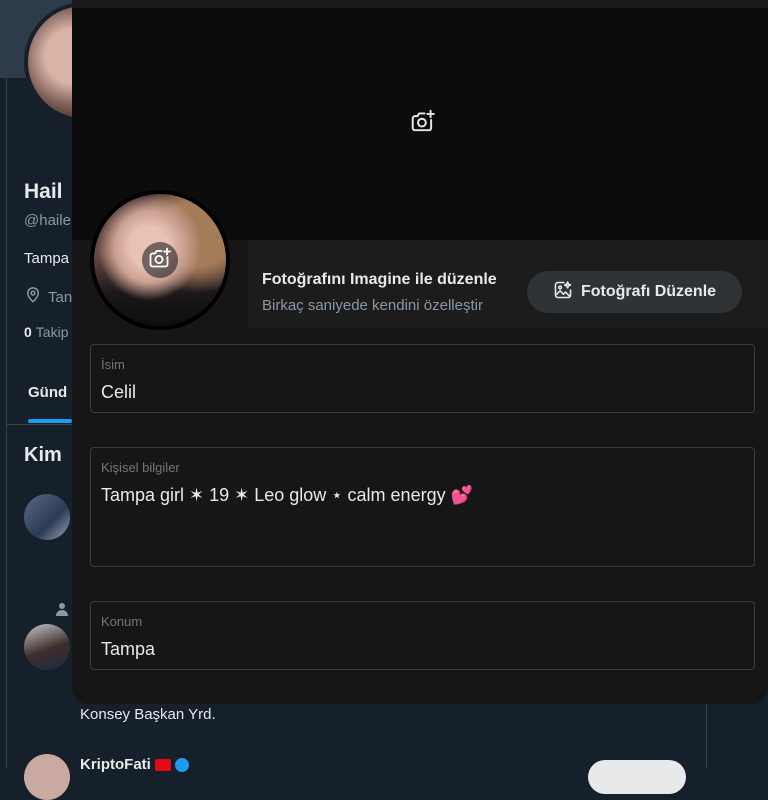  Describe the element at coordinates (47, 220) in the screenshot. I see `profile-handle: @haile` at that location.